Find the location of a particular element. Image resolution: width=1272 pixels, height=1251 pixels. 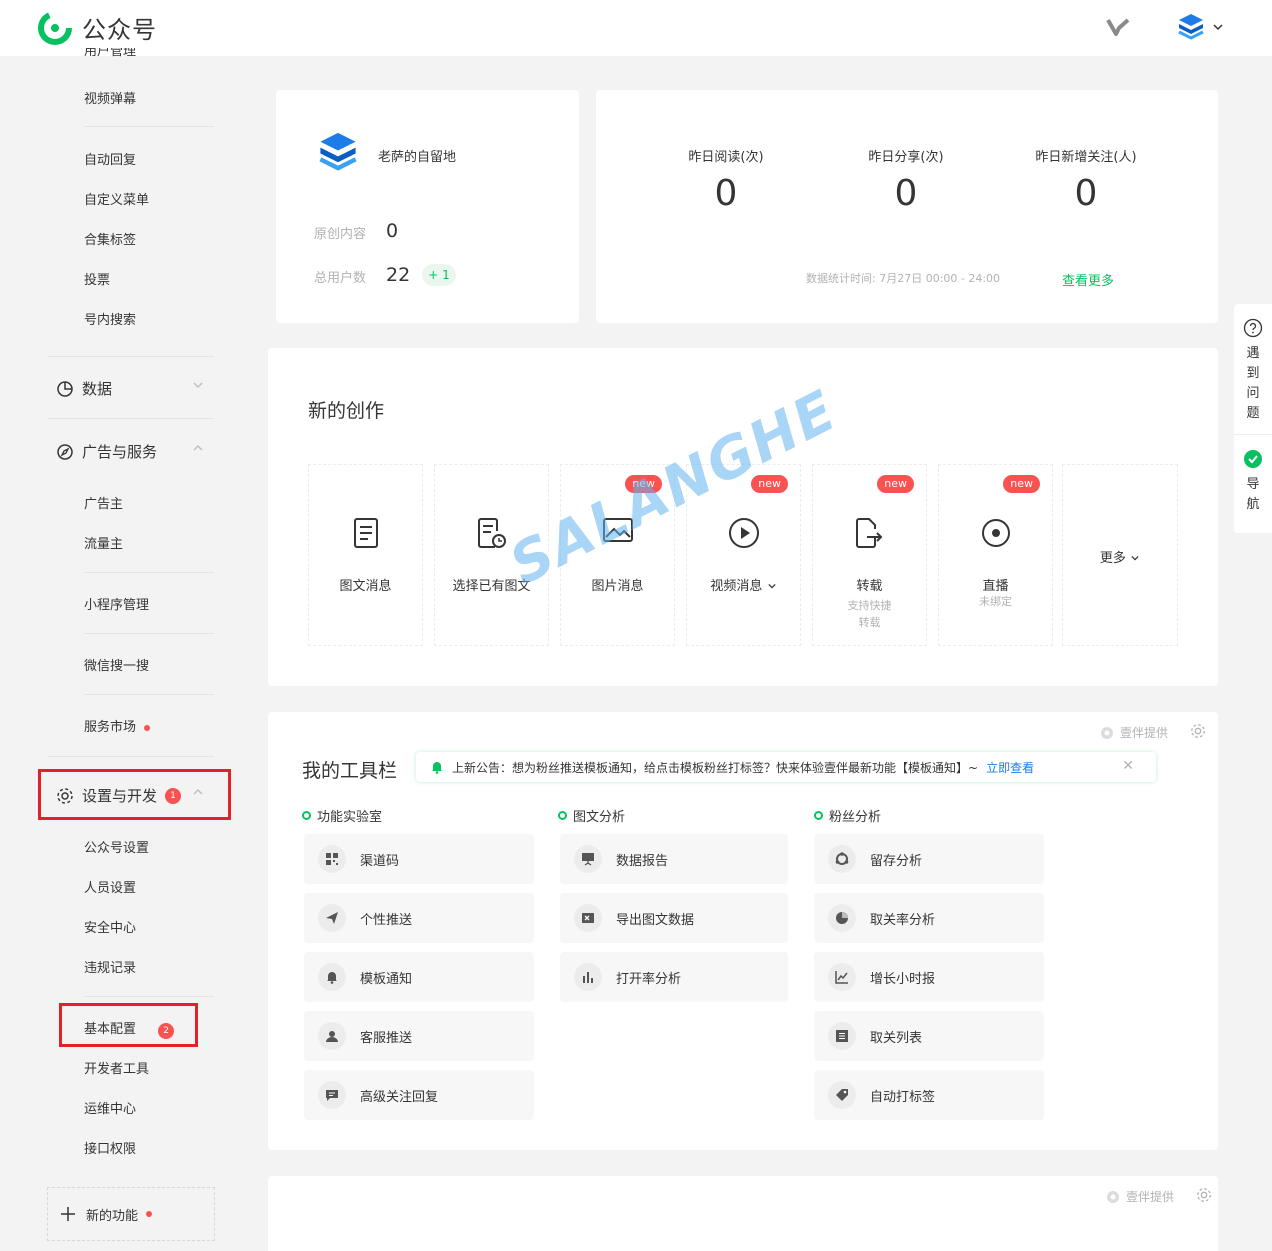

ring-icon is located at coordinates (306, 815).